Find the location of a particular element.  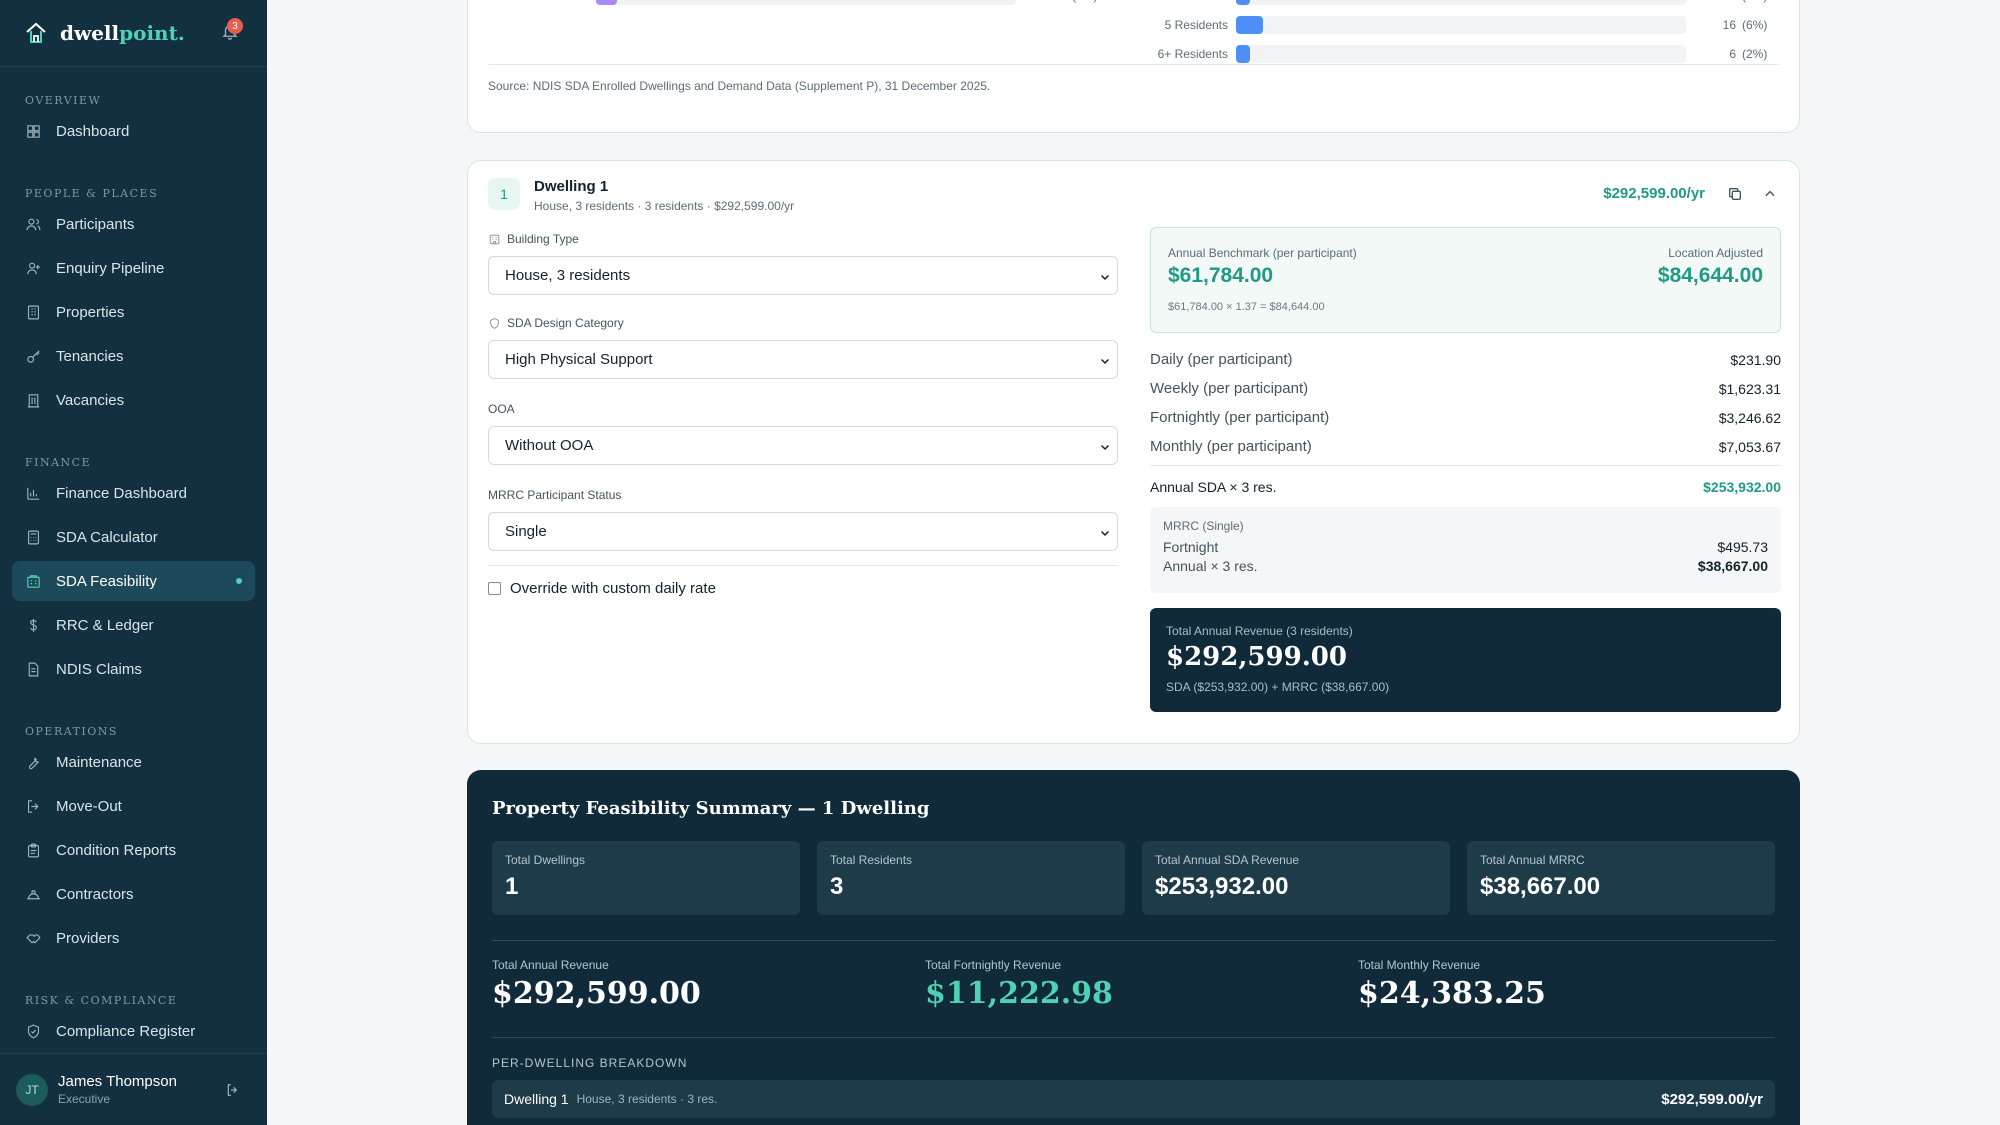

total-monthly-revenue: Total Monthly Revenue $24,383.25 is located at coordinates (1452, 984).